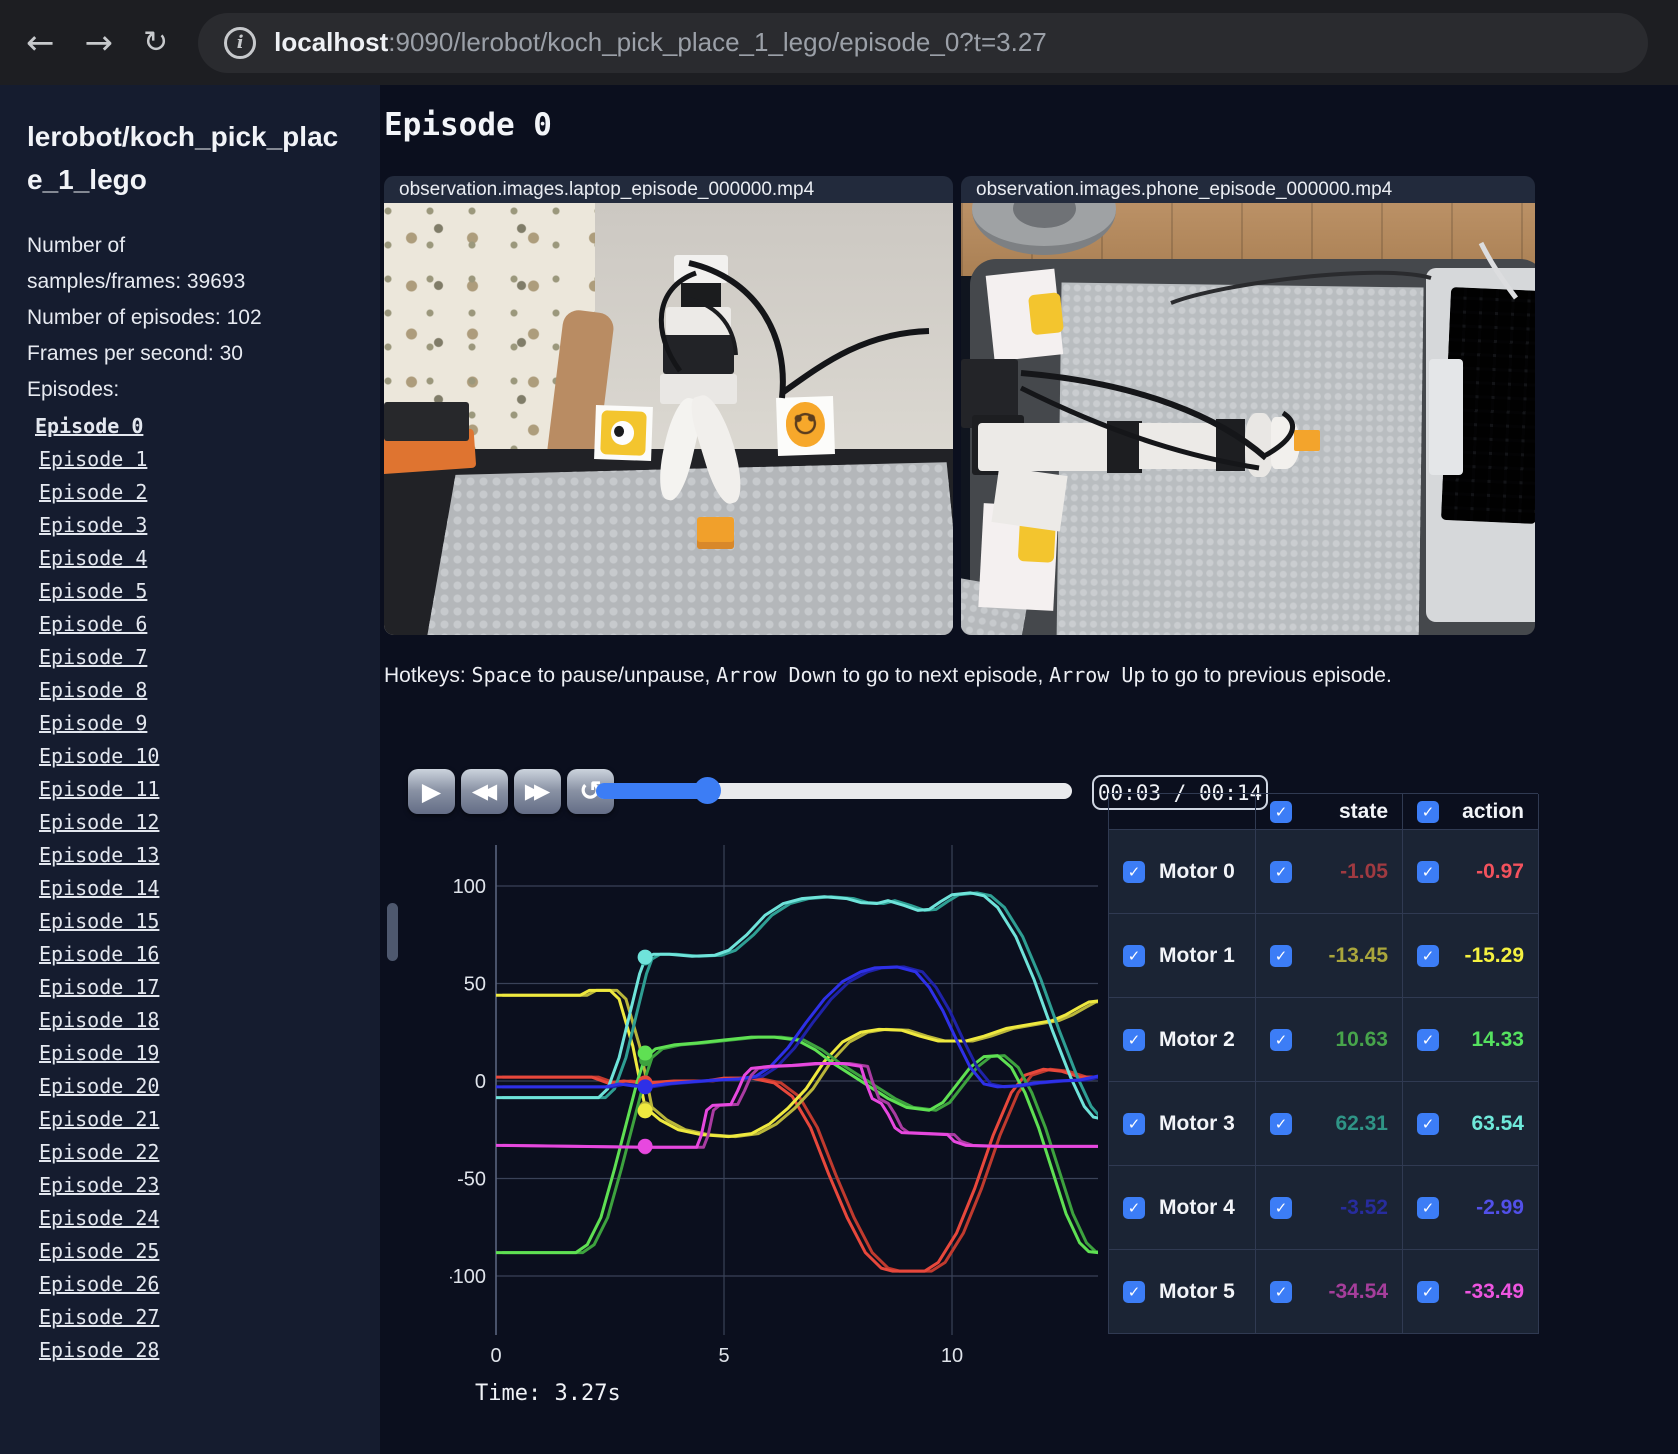  I want to click on episode-link: Episode 2, so click(93, 492).